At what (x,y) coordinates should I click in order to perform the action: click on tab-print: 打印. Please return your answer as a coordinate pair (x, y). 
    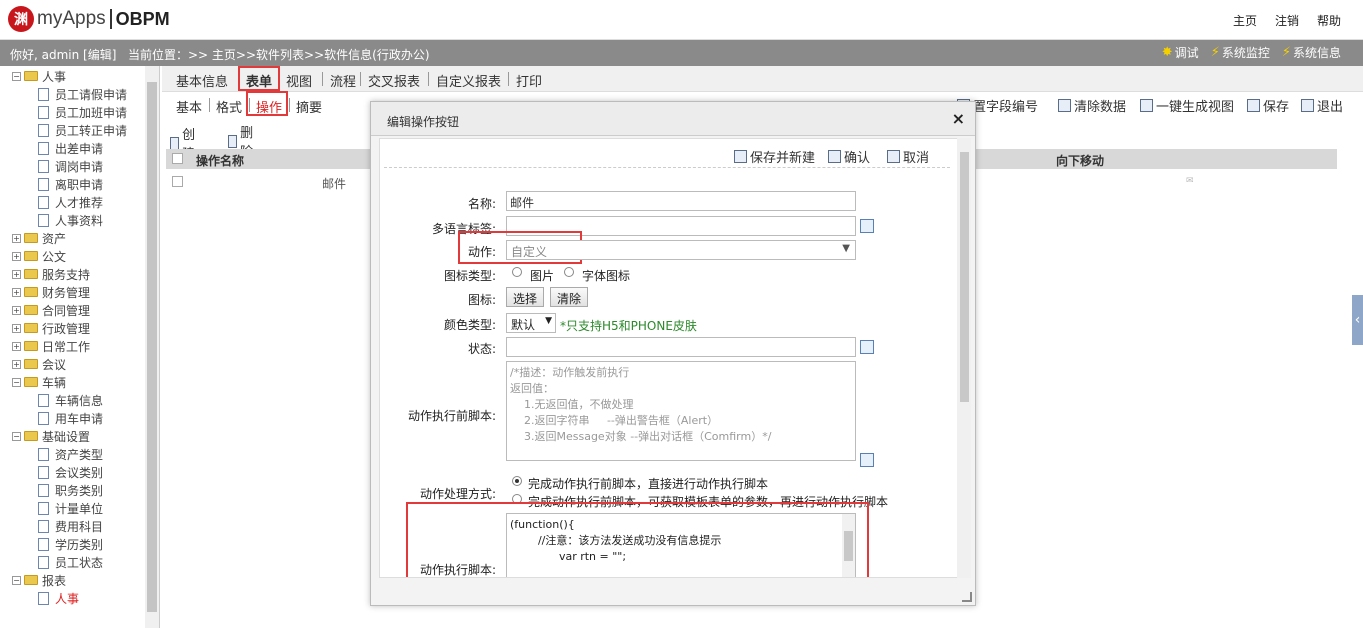
    Looking at the image, I should click on (529, 80).